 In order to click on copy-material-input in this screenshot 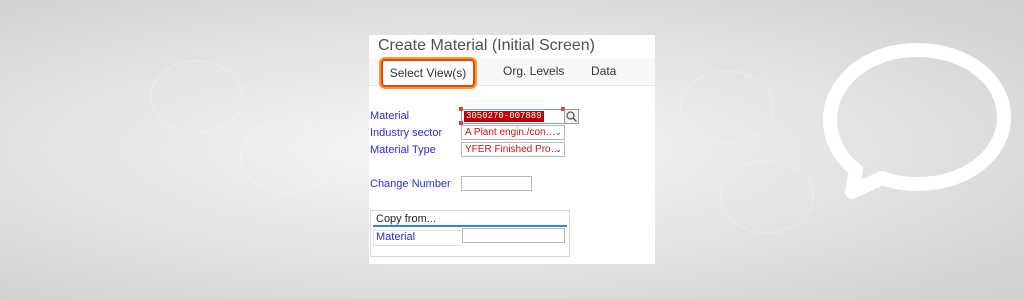, I will do `click(513, 235)`.